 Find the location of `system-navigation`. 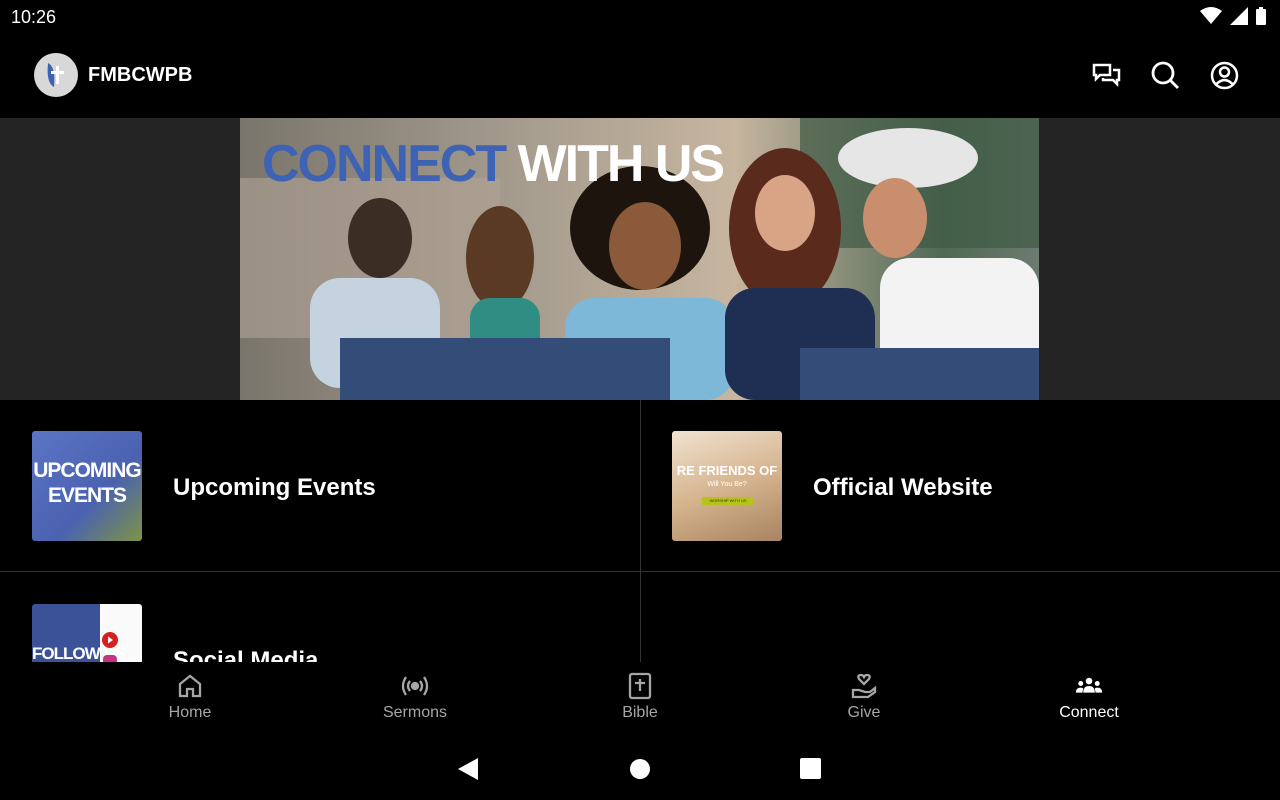

system-navigation is located at coordinates (640, 770).